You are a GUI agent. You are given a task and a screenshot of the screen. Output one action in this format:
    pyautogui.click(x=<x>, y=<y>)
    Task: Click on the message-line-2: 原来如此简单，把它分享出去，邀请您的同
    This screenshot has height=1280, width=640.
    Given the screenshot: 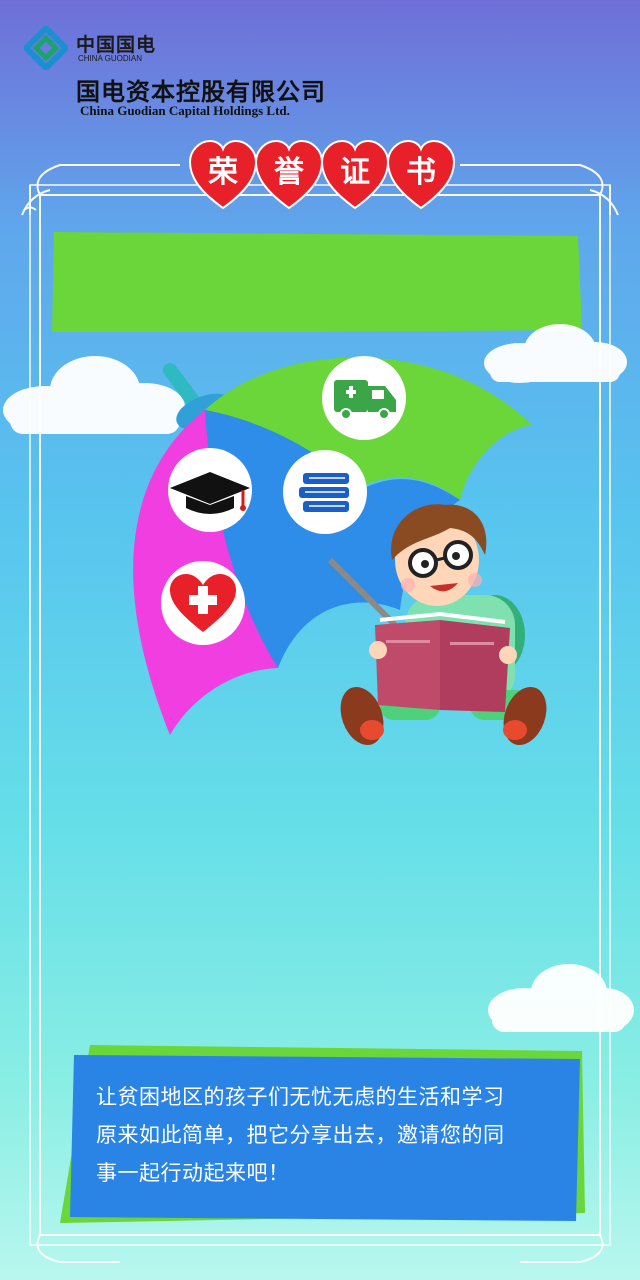 What is the action you would take?
    pyautogui.click(x=300, y=1135)
    